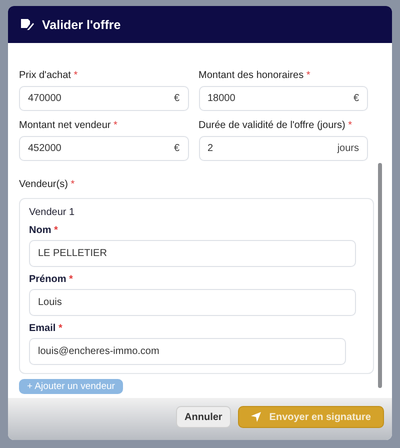 This screenshot has width=400, height=448. What do you see at coordinates (256, 417) in the screenshot?
I see `paper-plane-icon` at bounding box center [256, 417].